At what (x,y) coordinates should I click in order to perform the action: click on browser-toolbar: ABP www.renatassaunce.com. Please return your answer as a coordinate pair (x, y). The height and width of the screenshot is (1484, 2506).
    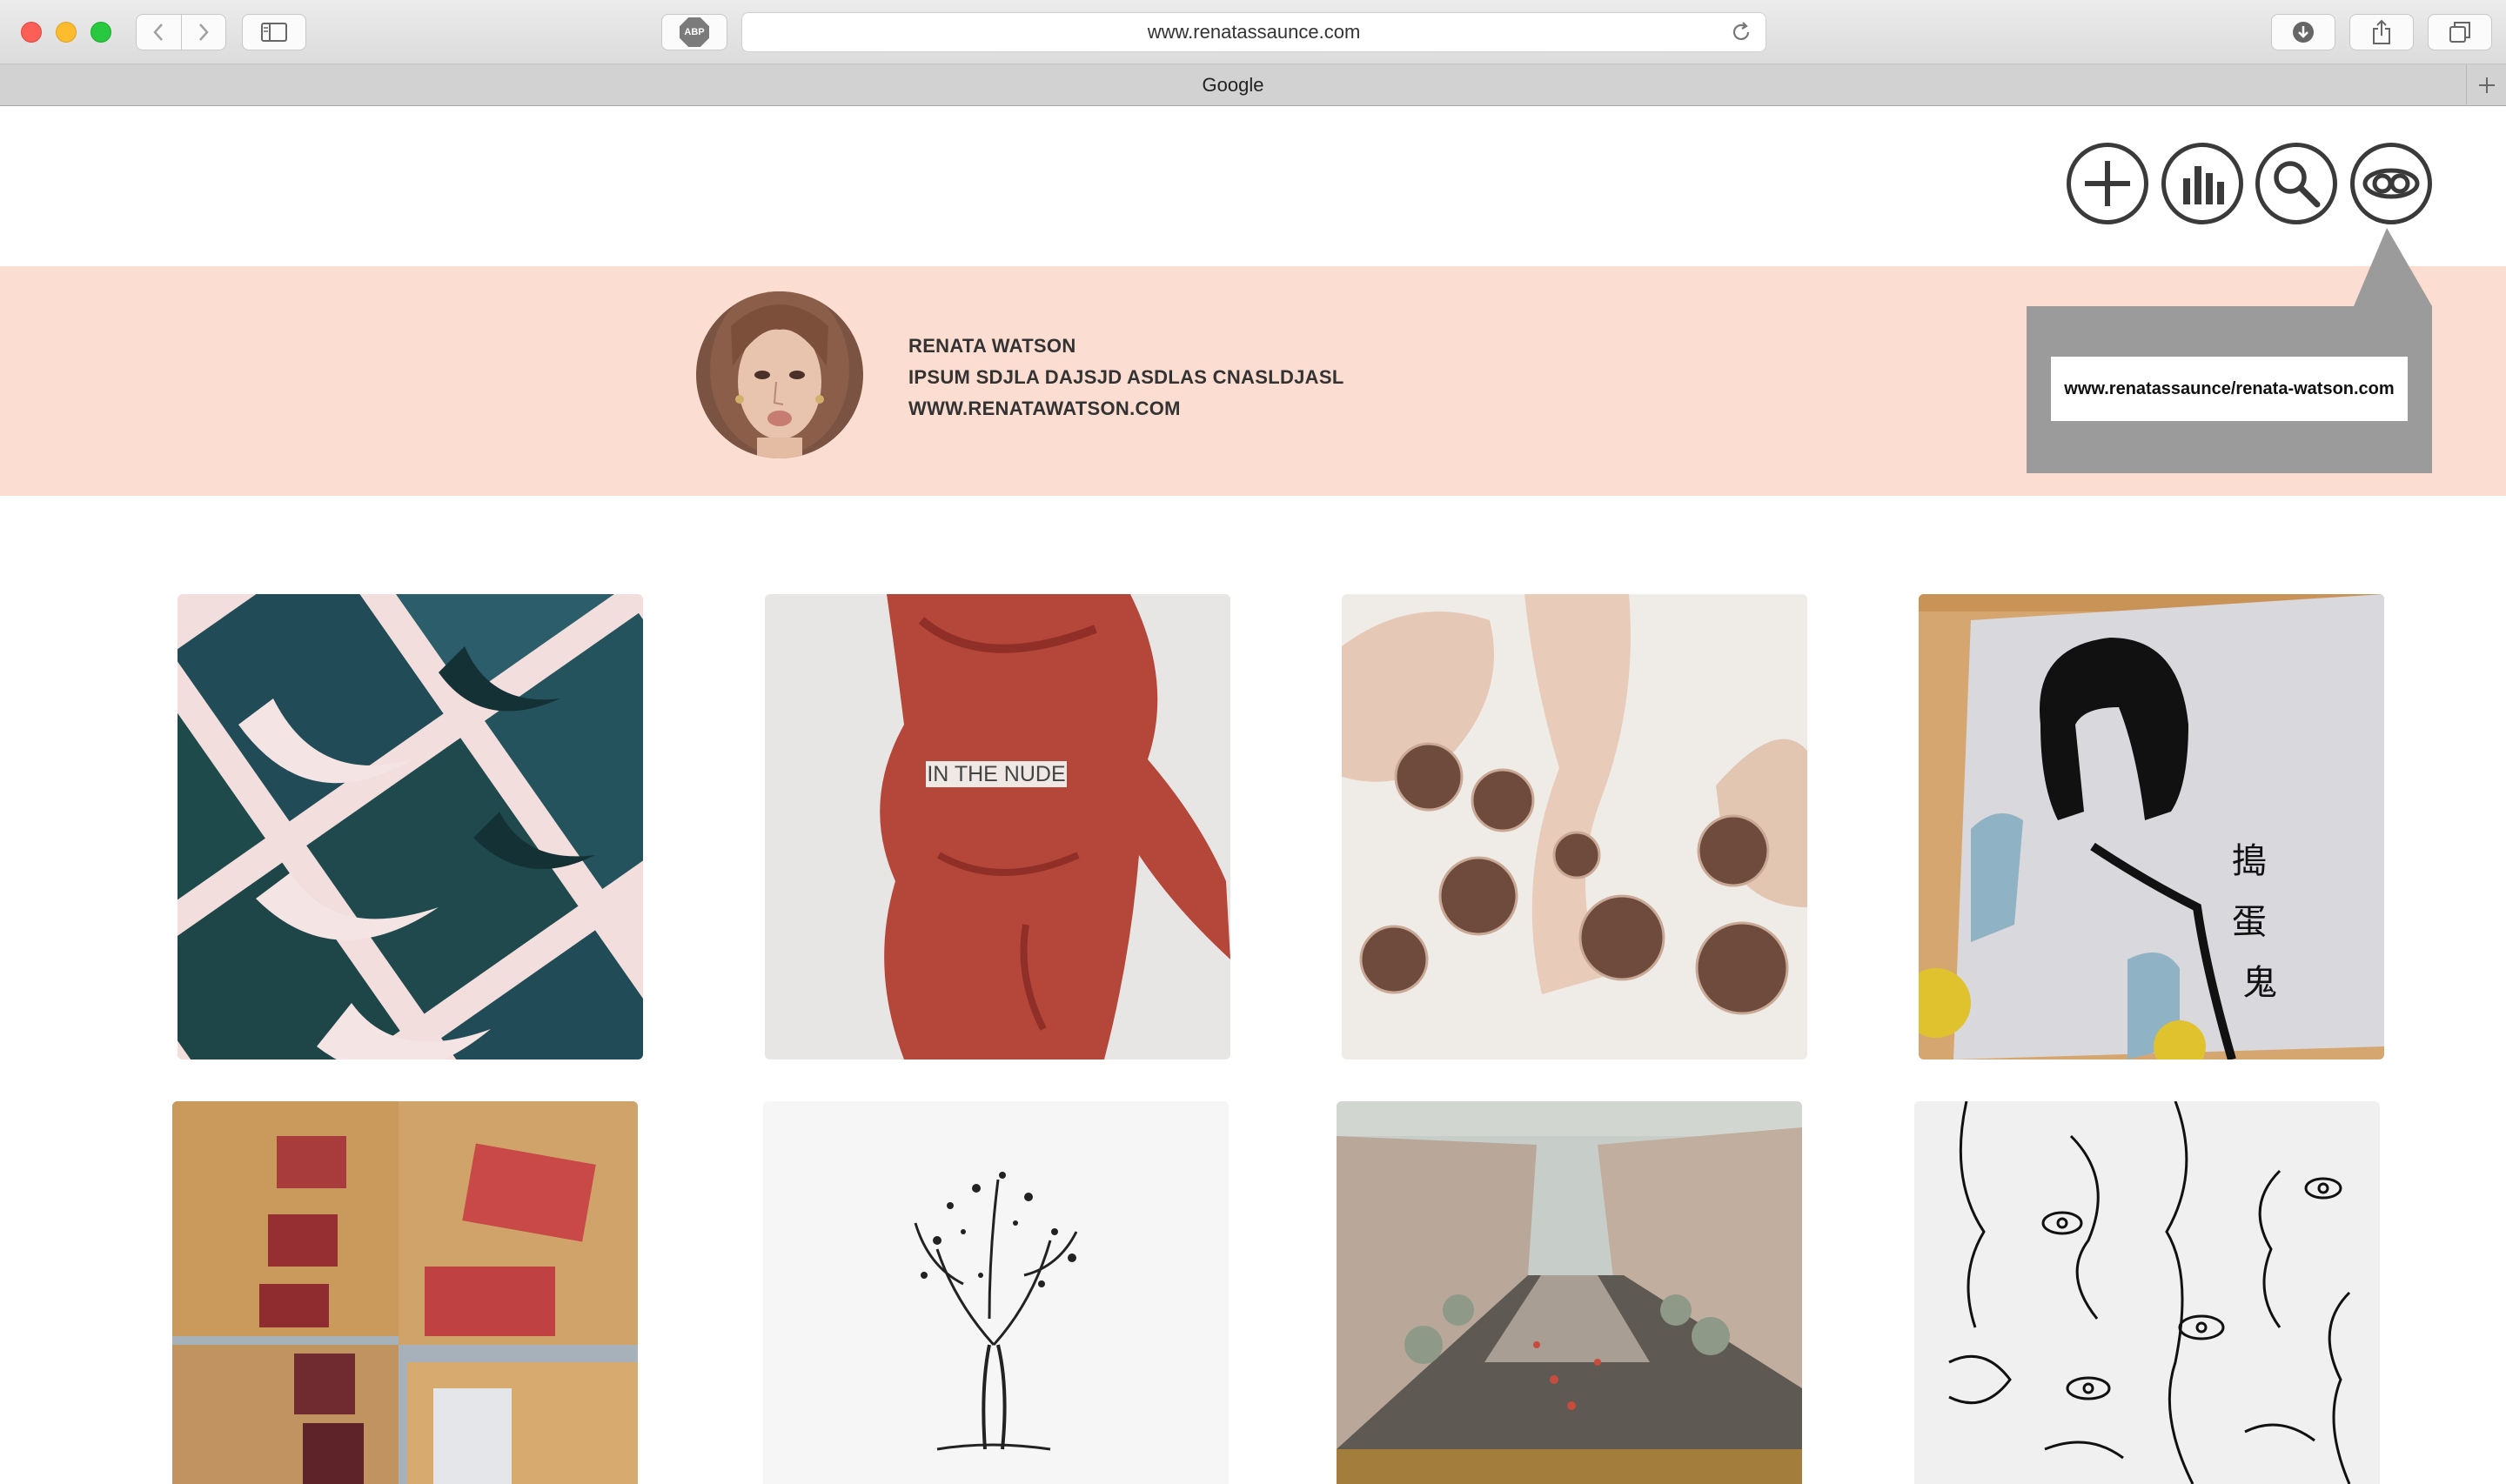
    Looking at the image, I should click on (1253, 32).